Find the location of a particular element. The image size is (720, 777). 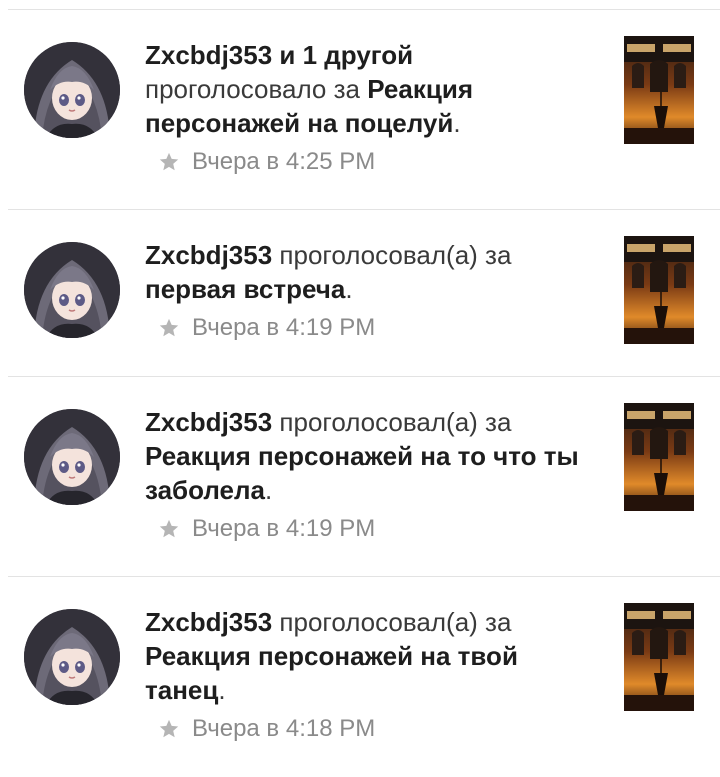

target-title: Реакция персонажей на твой танец is located at coordinates (331, 673).